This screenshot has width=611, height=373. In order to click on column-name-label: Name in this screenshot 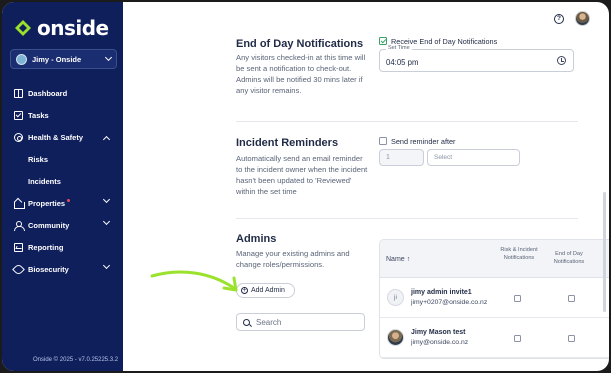, I will do `click(395, 259)`.